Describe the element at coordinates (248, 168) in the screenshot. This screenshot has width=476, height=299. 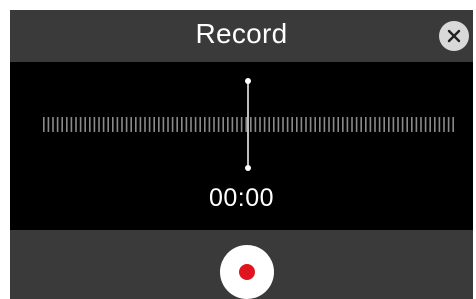
I see `playhead-bottom-handle` at that location.